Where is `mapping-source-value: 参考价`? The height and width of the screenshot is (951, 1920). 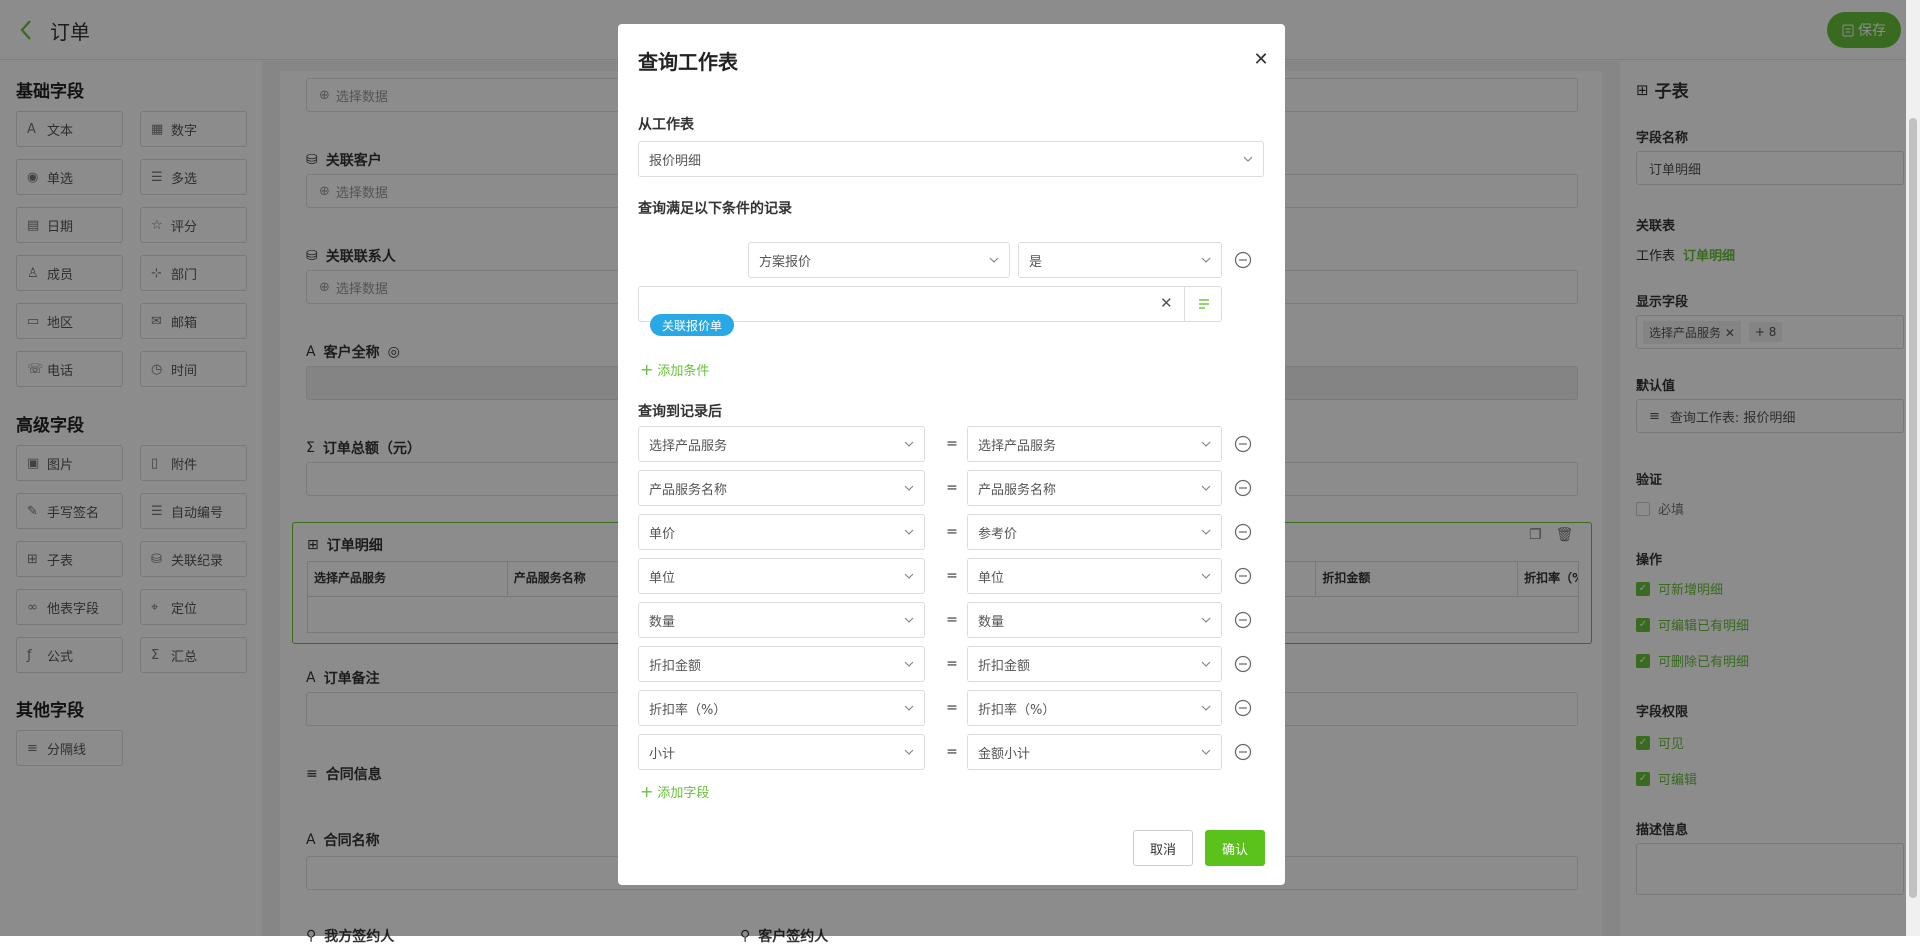 mapping-source-value: 参考价 is located at coordinates (998, 534).